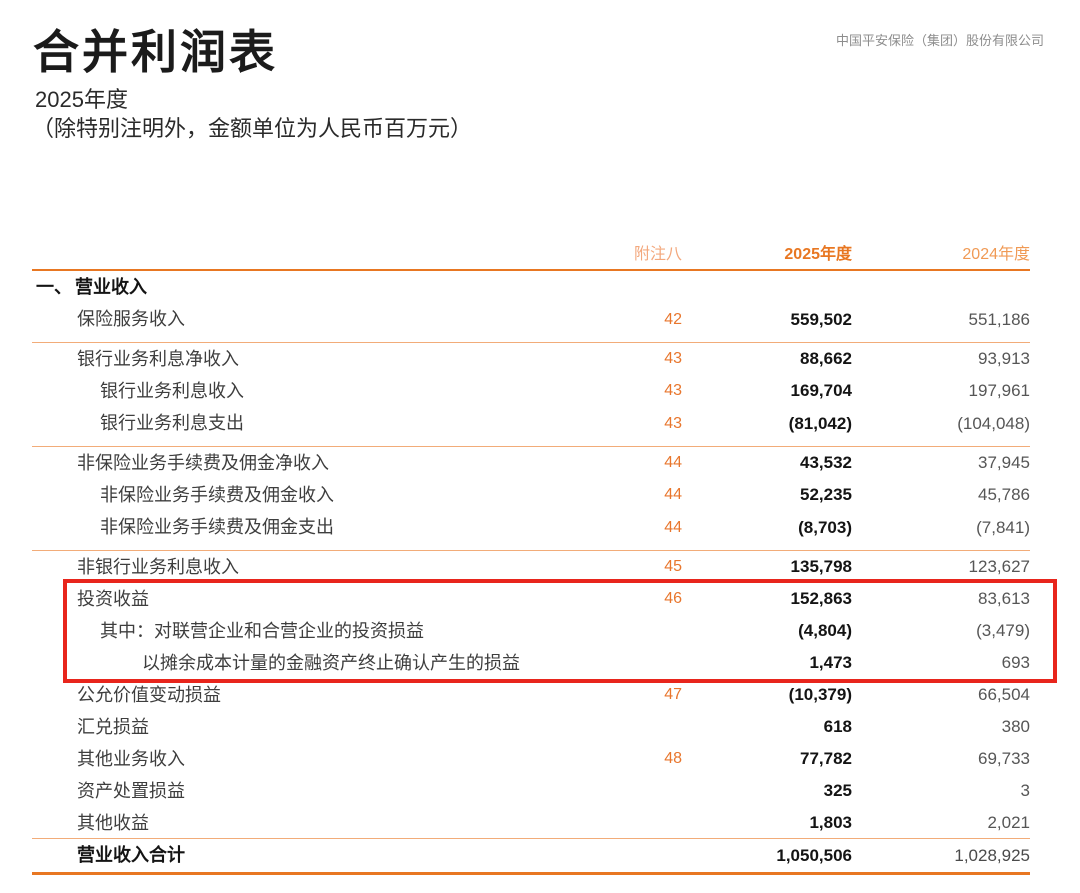 This screenshot has height=893, width=1080. Describe the element at coordinates (81, 99) in the screenshot. I see `report-period: 2025年度` at that location.